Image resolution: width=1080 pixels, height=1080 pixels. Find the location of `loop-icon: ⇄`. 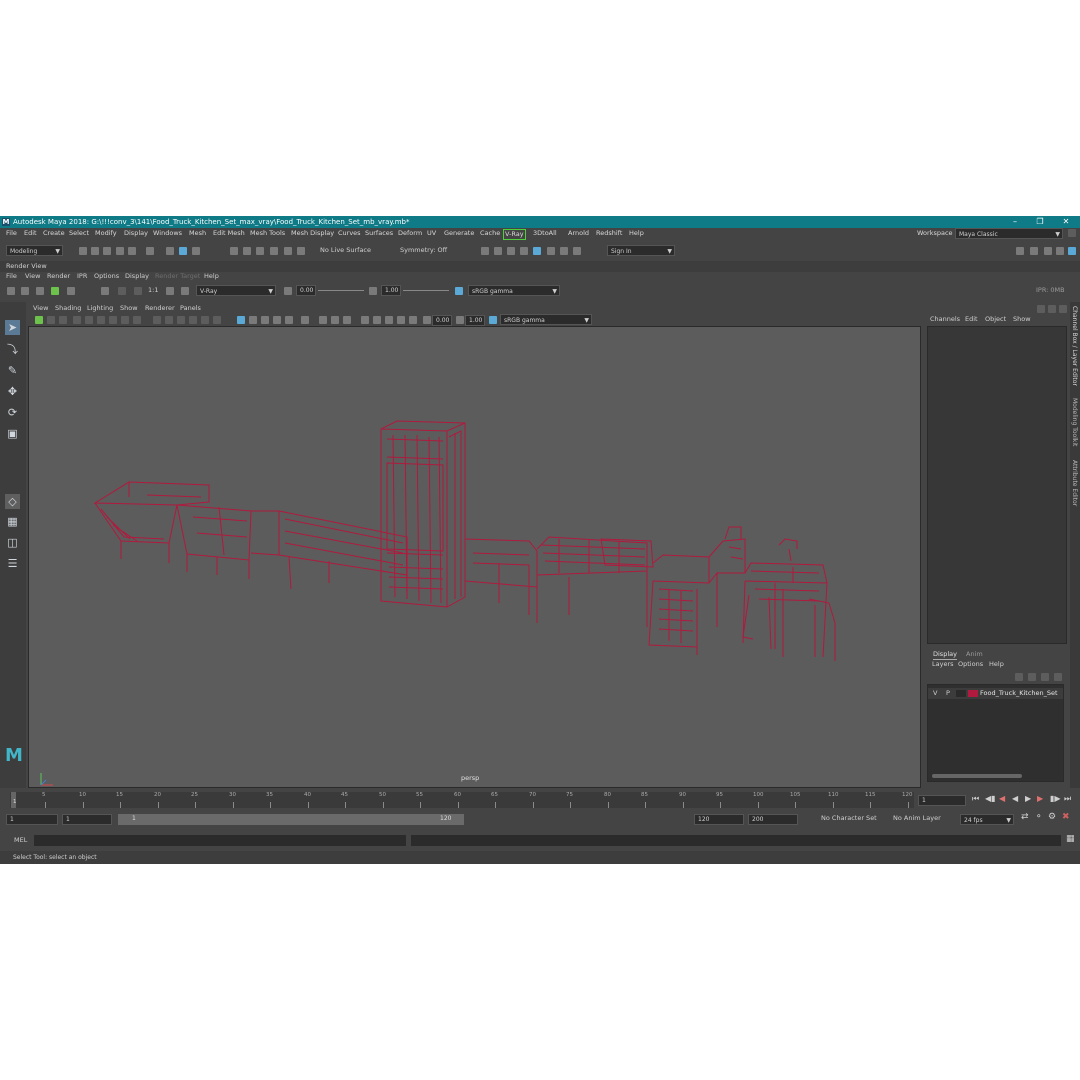

loop-icon: ⇄ is located at coordinates (1025, 817).